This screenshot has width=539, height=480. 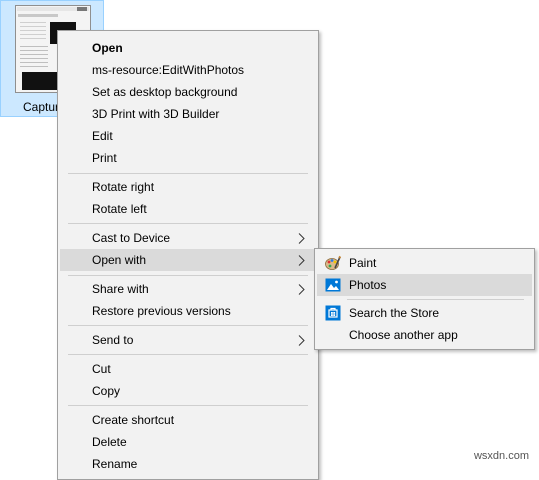 What do you see at coordinates (188, 311) in the screenshot?
I see `menu-item-restore-previous-versions: Restore previous versions` at bounding box center [188, 311].